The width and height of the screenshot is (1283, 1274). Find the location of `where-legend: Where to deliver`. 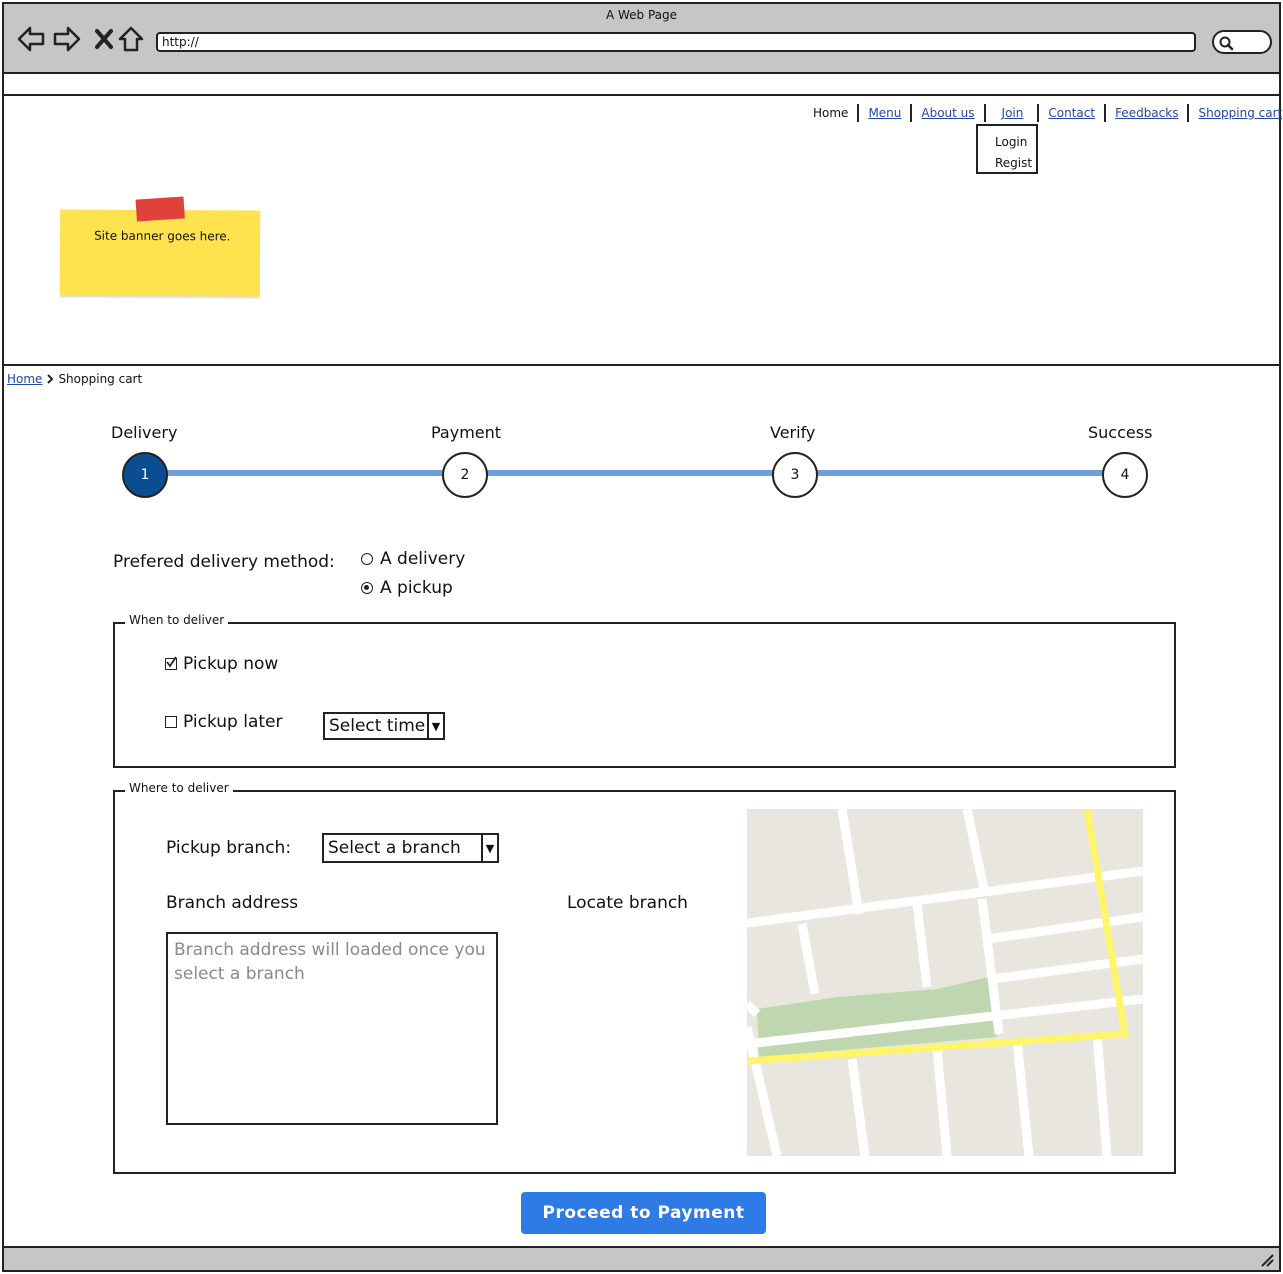

where-legend: Where to deliver is located at coordinates (179, 788).